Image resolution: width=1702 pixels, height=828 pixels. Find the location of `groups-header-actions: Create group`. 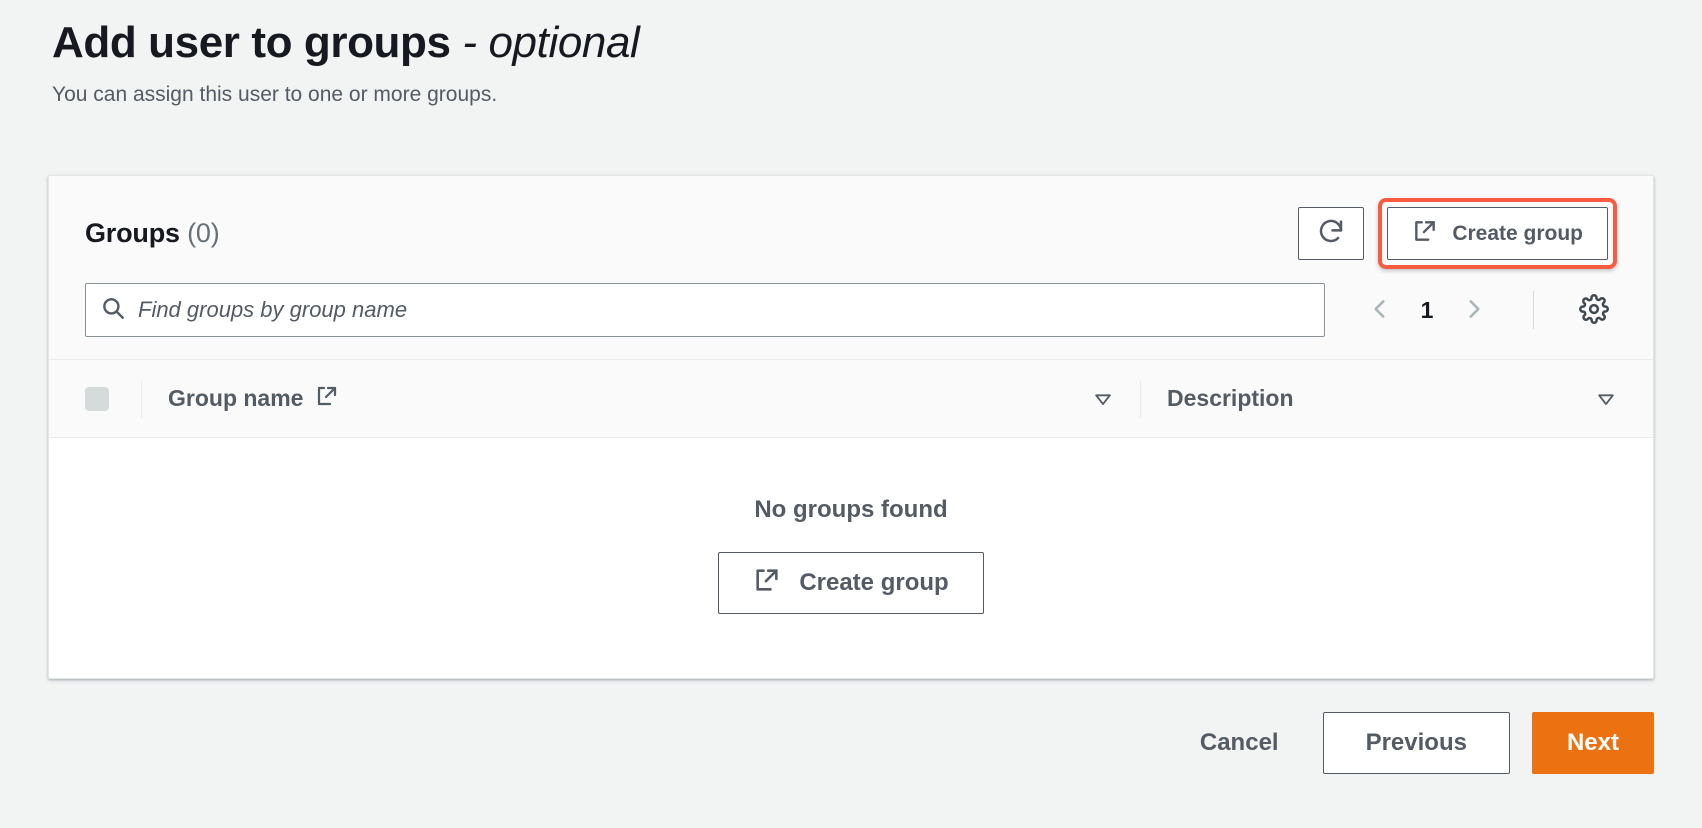

groups-header-actions: Create group is located at coordinates (1459, 233).